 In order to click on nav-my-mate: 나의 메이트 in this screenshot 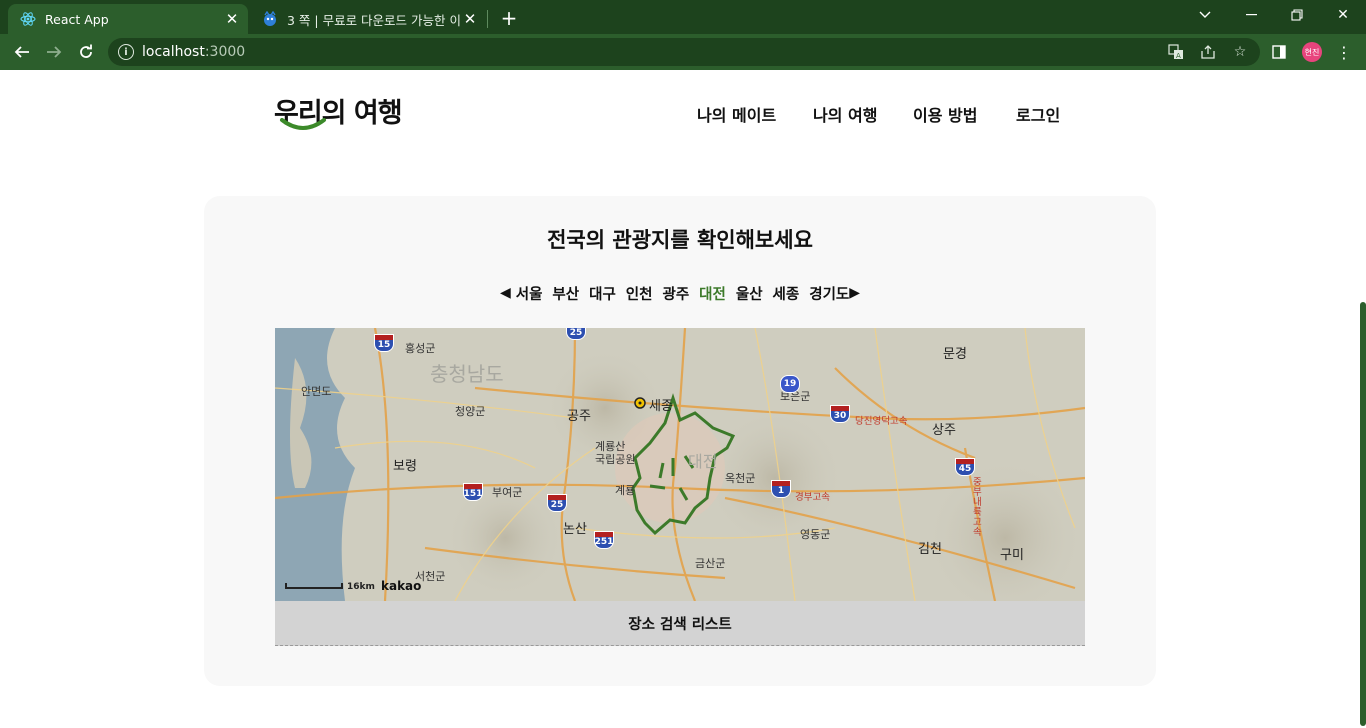, I will do `click(736, 114)`.